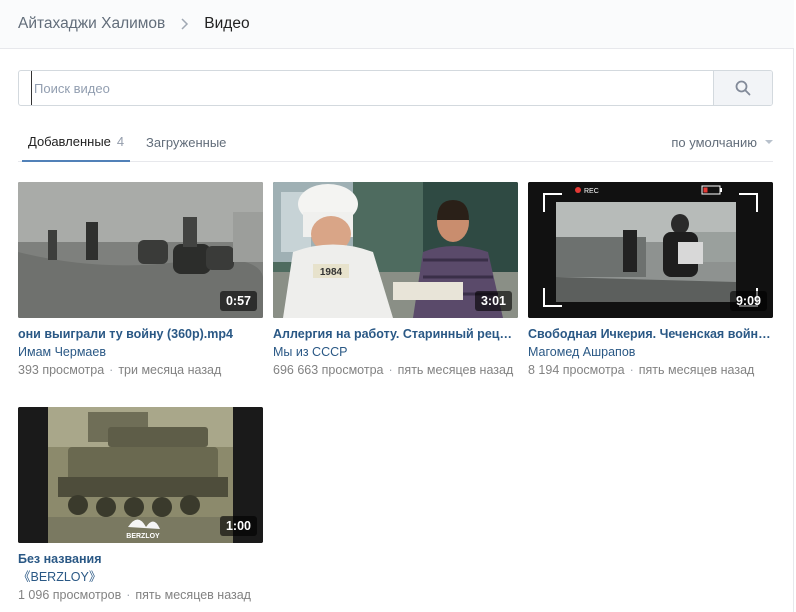 This screenshot has width=796, height=612. Describe the element at coordinates (591, 191) in the screenshot. I see `rec-label: REC` at that location.